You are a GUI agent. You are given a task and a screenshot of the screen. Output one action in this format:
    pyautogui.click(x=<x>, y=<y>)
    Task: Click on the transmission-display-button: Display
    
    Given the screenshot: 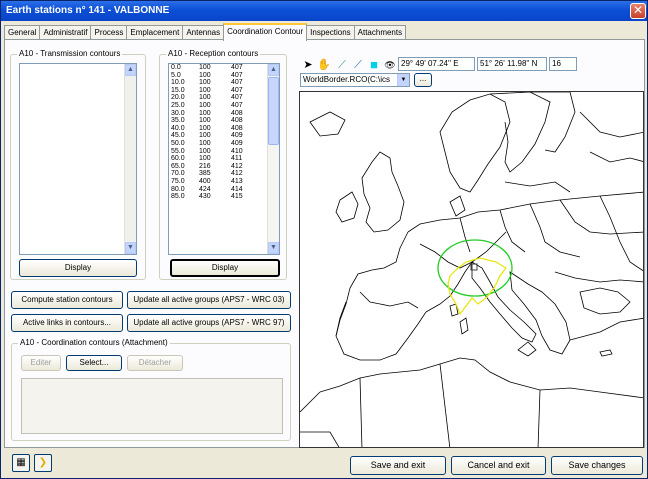 What is the action you would take?
    pyautogui.click(x=78, y=268)
    